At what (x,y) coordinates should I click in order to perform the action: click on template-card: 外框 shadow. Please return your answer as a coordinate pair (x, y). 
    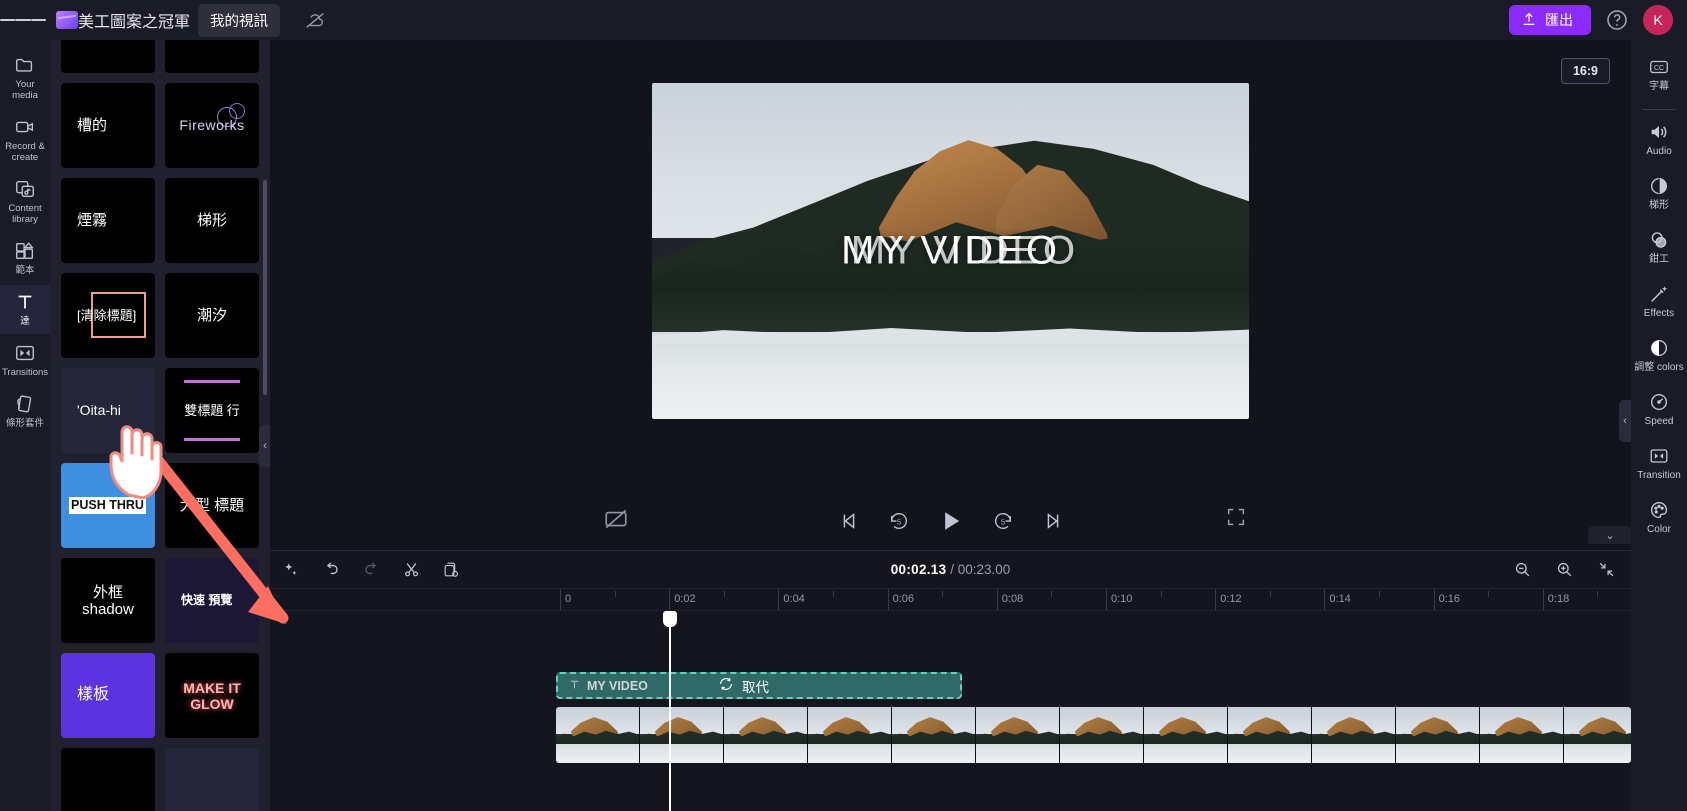
    Looking at the image, I should click on (108, 600).